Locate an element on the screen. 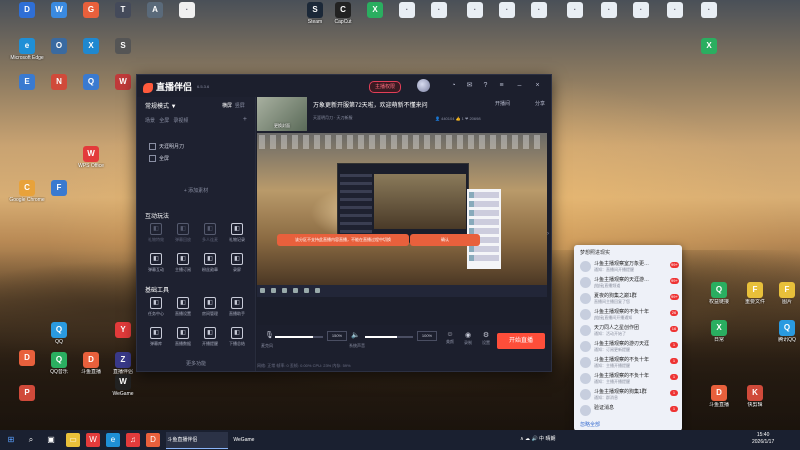 The image size is (800, 450). record-video-button: 录视频 is located at coordinates (180, 121).